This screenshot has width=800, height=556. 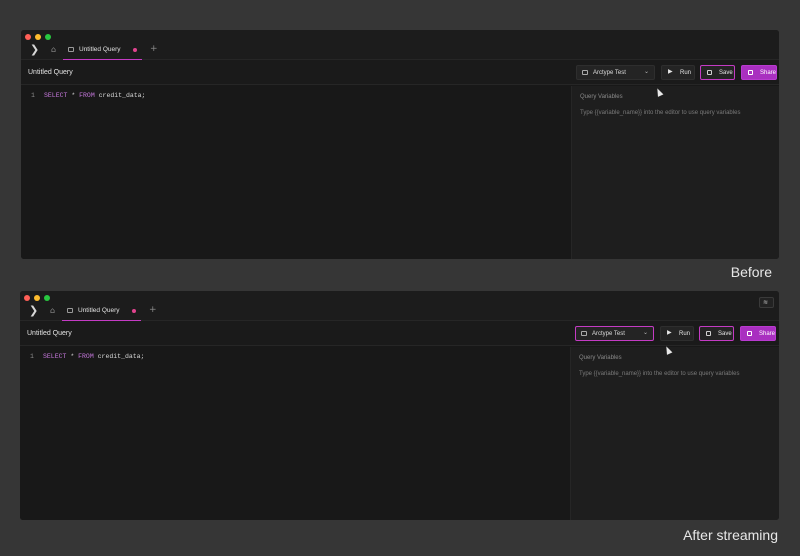 What do you see at coordinates (751, 272) in the screenshot?
I see `caption-before: Before` at bounding box center [751, 272].